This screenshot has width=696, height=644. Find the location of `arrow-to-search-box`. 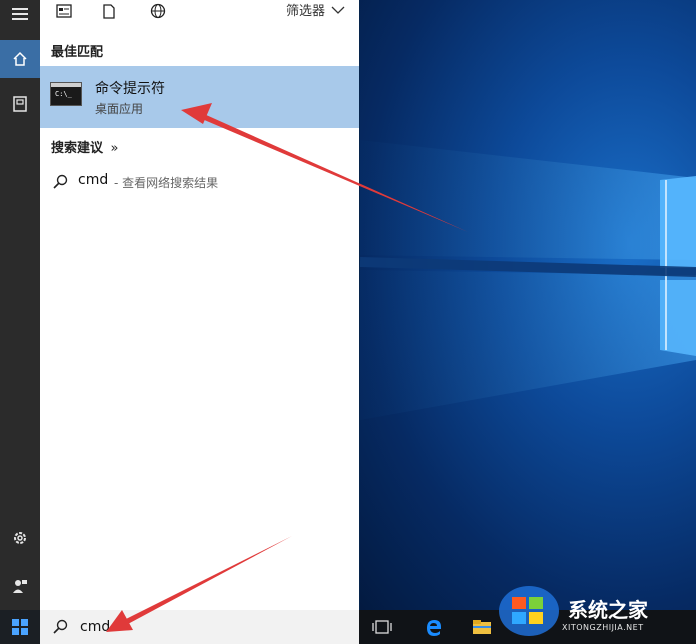

arrow-to-search-box is located at coordinates (199, 584).